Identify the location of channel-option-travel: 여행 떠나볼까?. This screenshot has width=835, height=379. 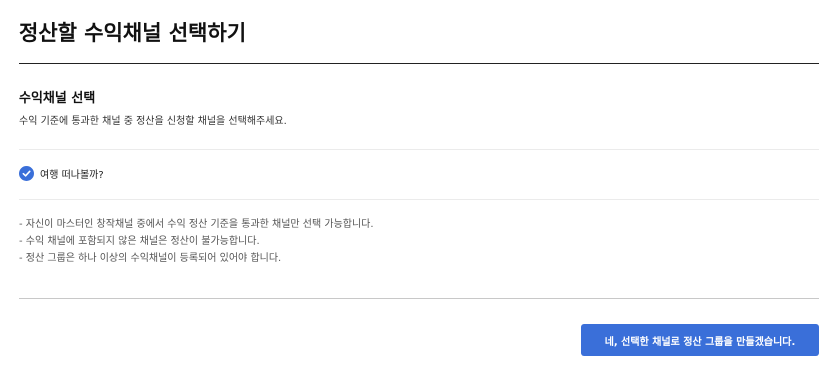
(61, 173).